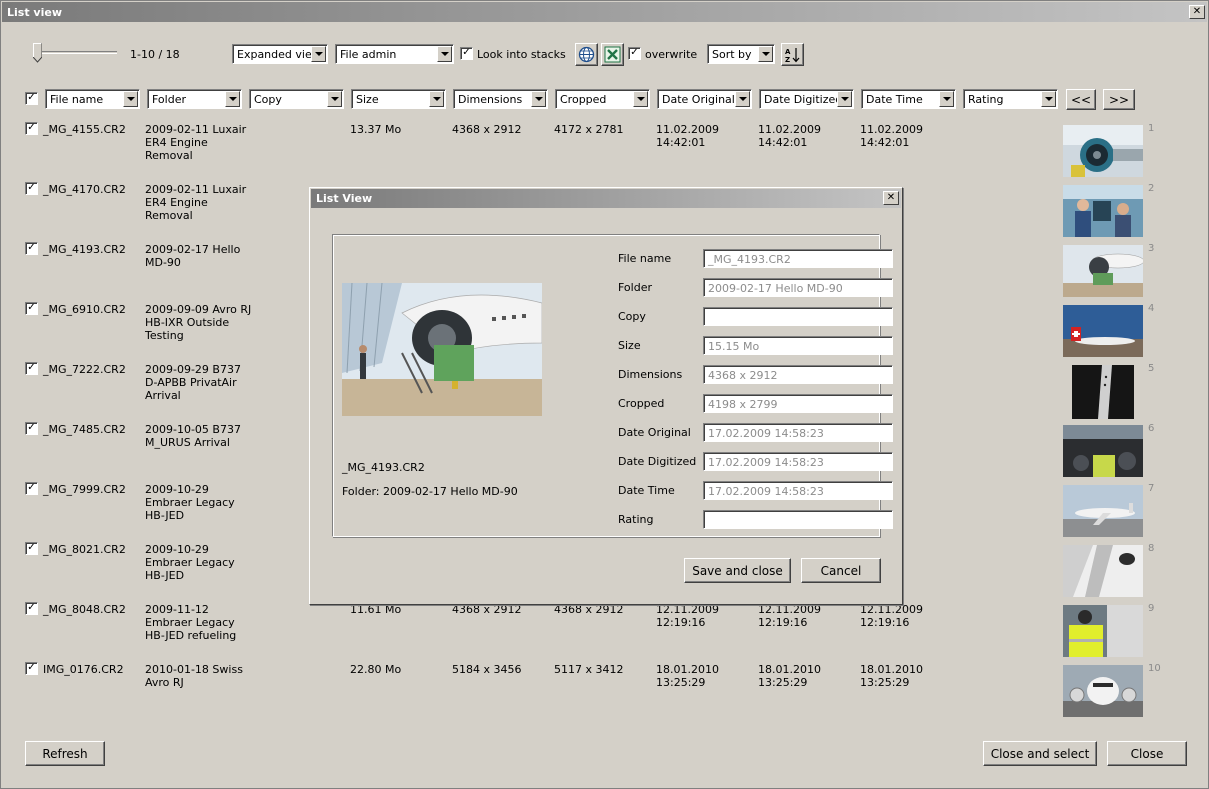 This screenshot has height=789, width=1209. Describe the element at coordinates (344, 198) in the screenshot. I see `dialog-title: List View` at that location.